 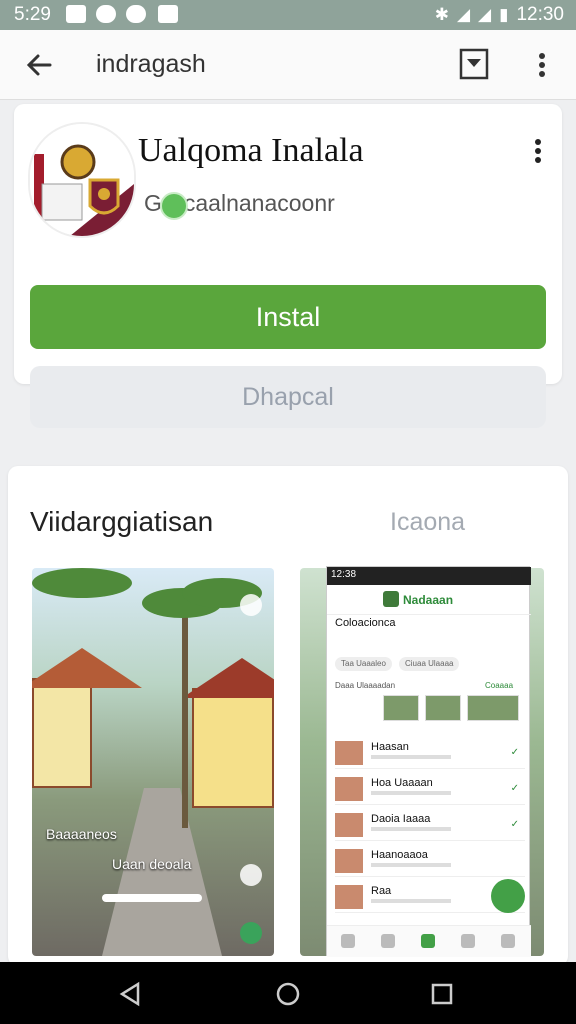 What do you see at coordinates (468, 941) in the screenshot?
I see `nav-share-icon` at bounding box center [468, 941].